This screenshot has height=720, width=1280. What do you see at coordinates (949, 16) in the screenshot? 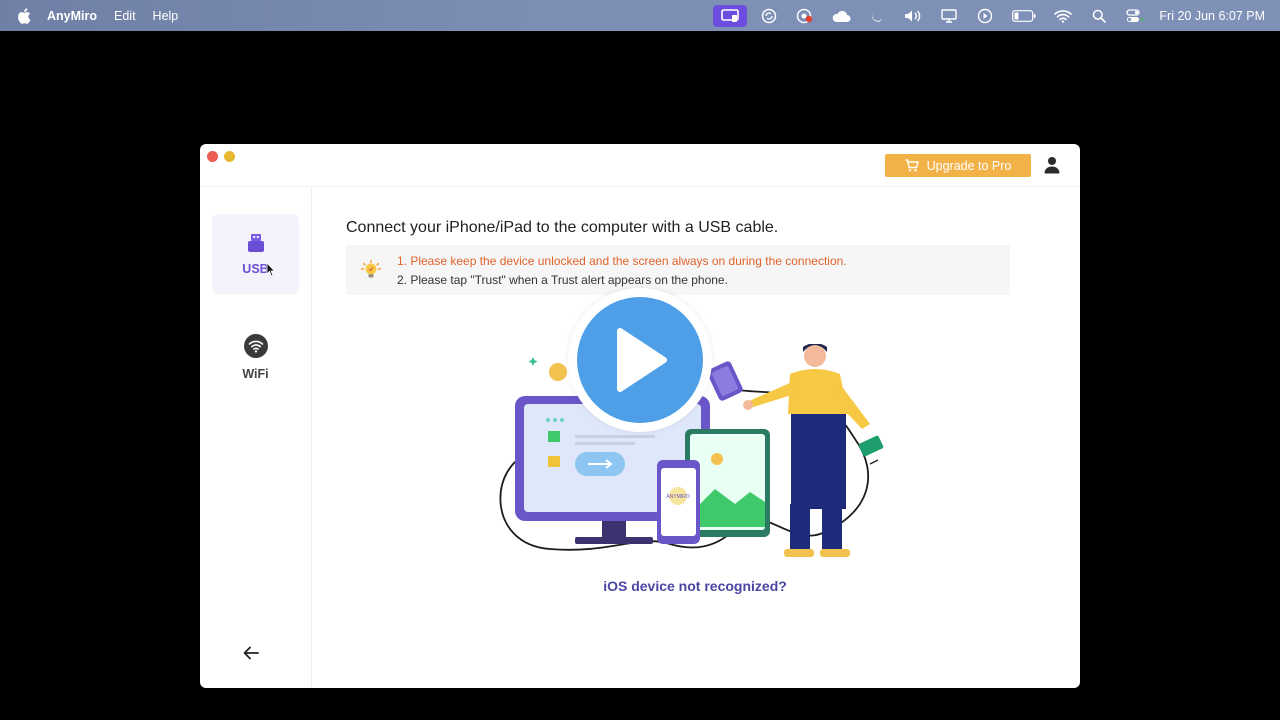
I see `display-icon` at bounding box center [949, 16].